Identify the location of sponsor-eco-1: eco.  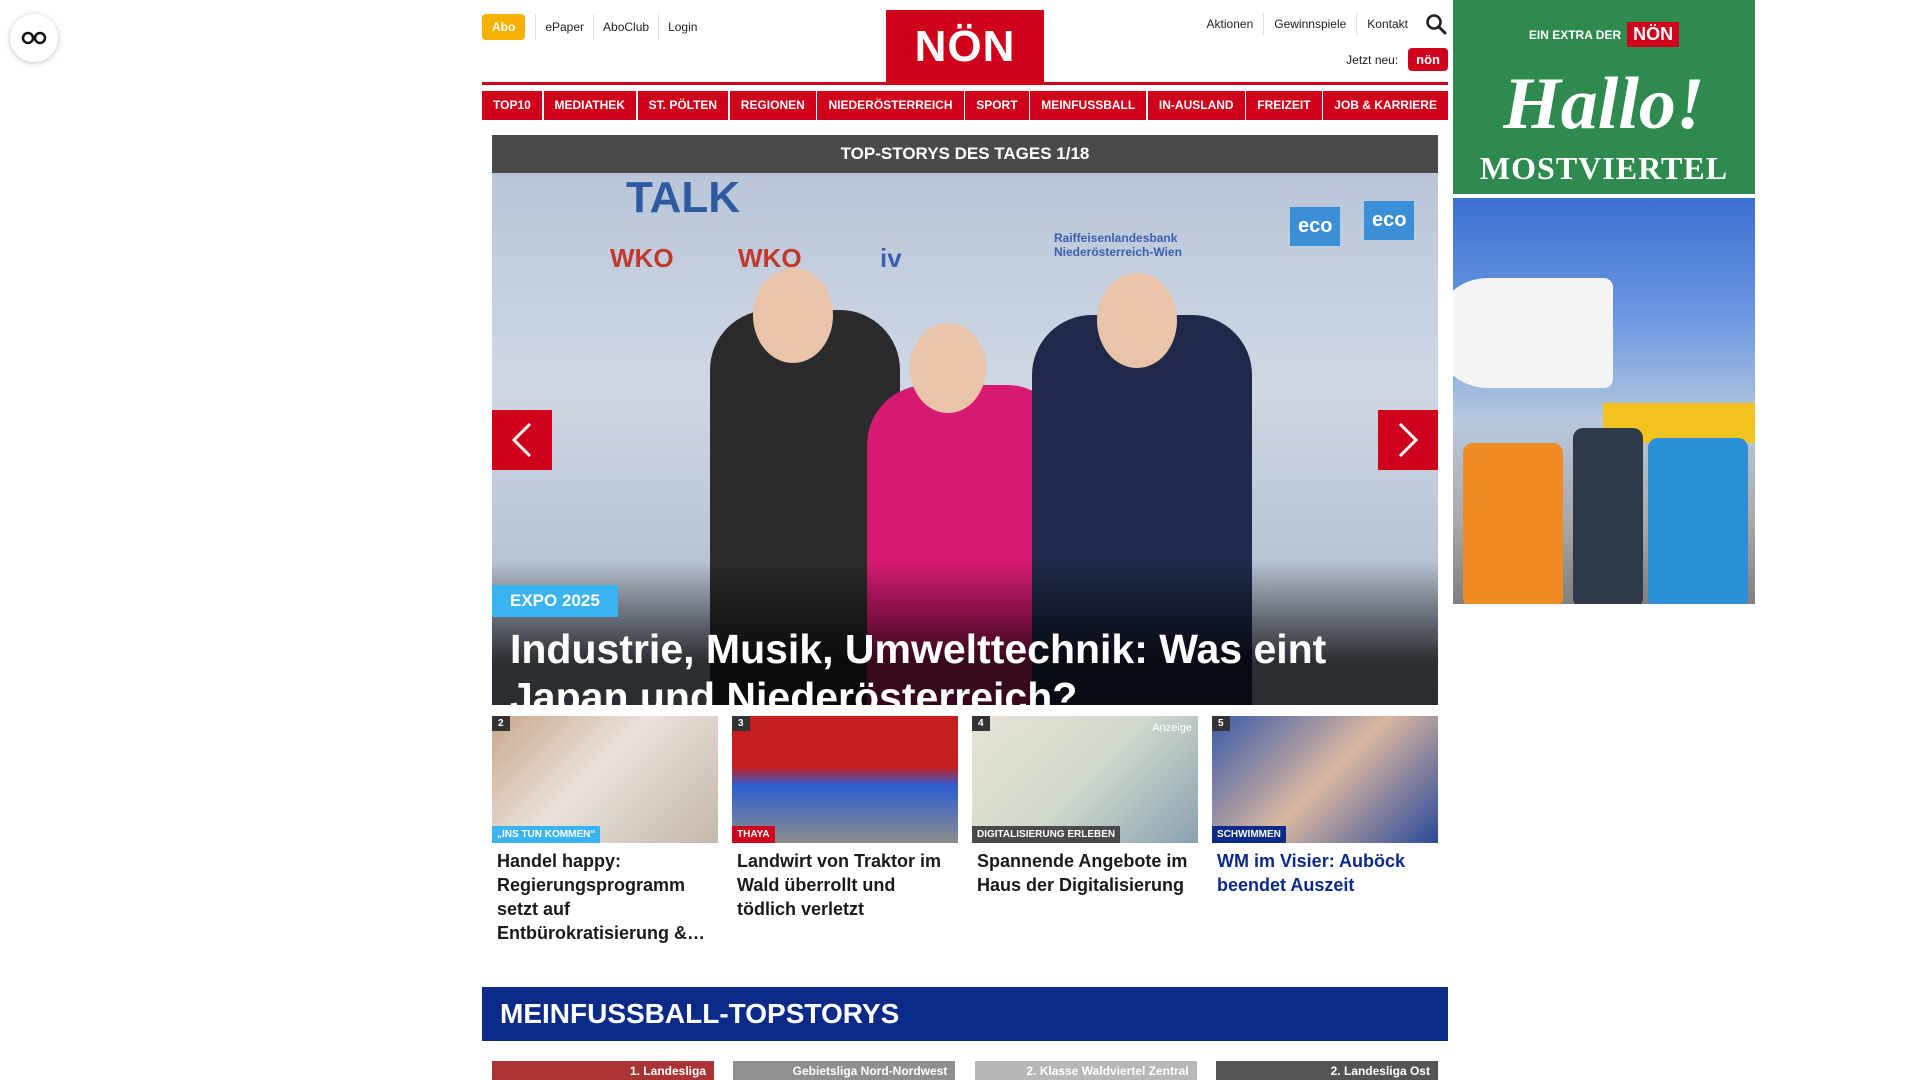
(1315, 226).